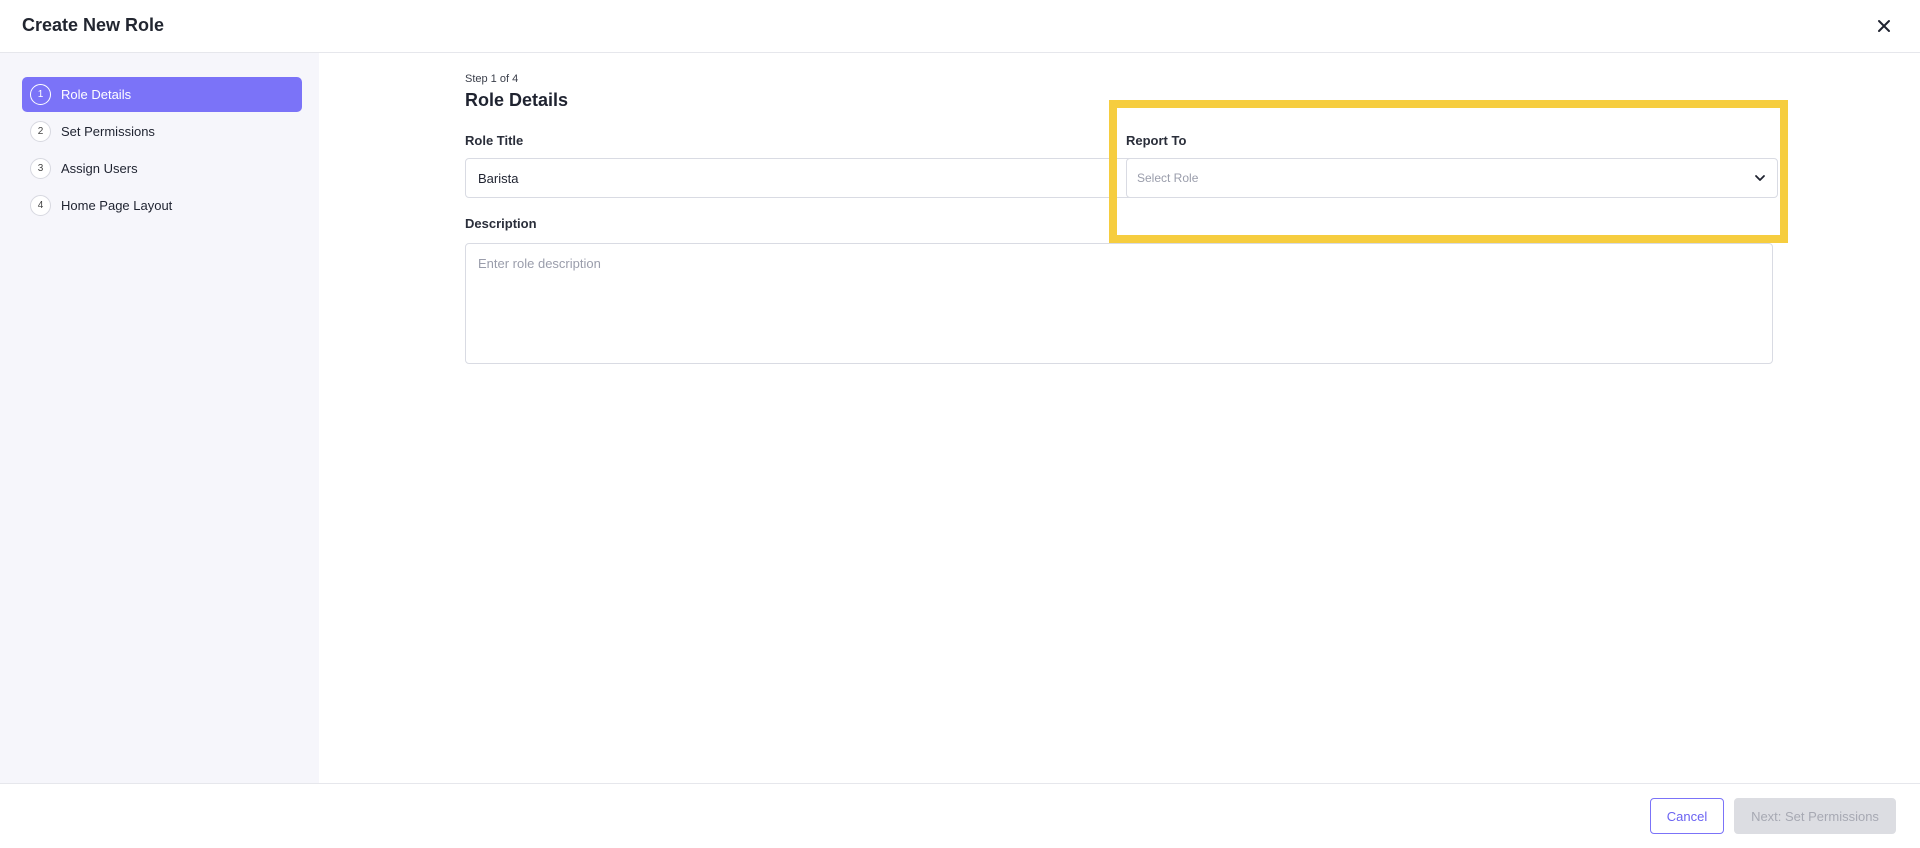 The image size is (1920, 848). Describe the element at coordinates (117, 205) in the screenshot. I see `step-label: Home Page Layout` at that location.